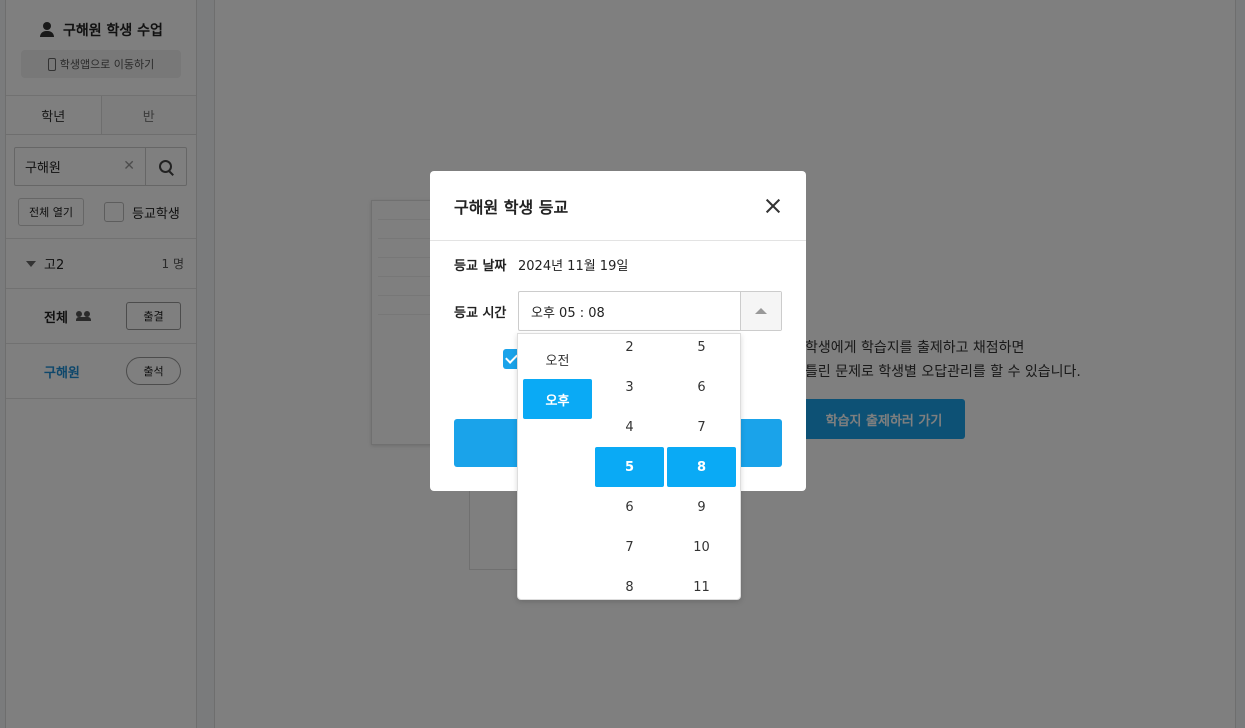  What do you see at coordinates (480, 313) in the screenshot?
I see `time-label: 등교 시간` at bounding box center [480, 313].